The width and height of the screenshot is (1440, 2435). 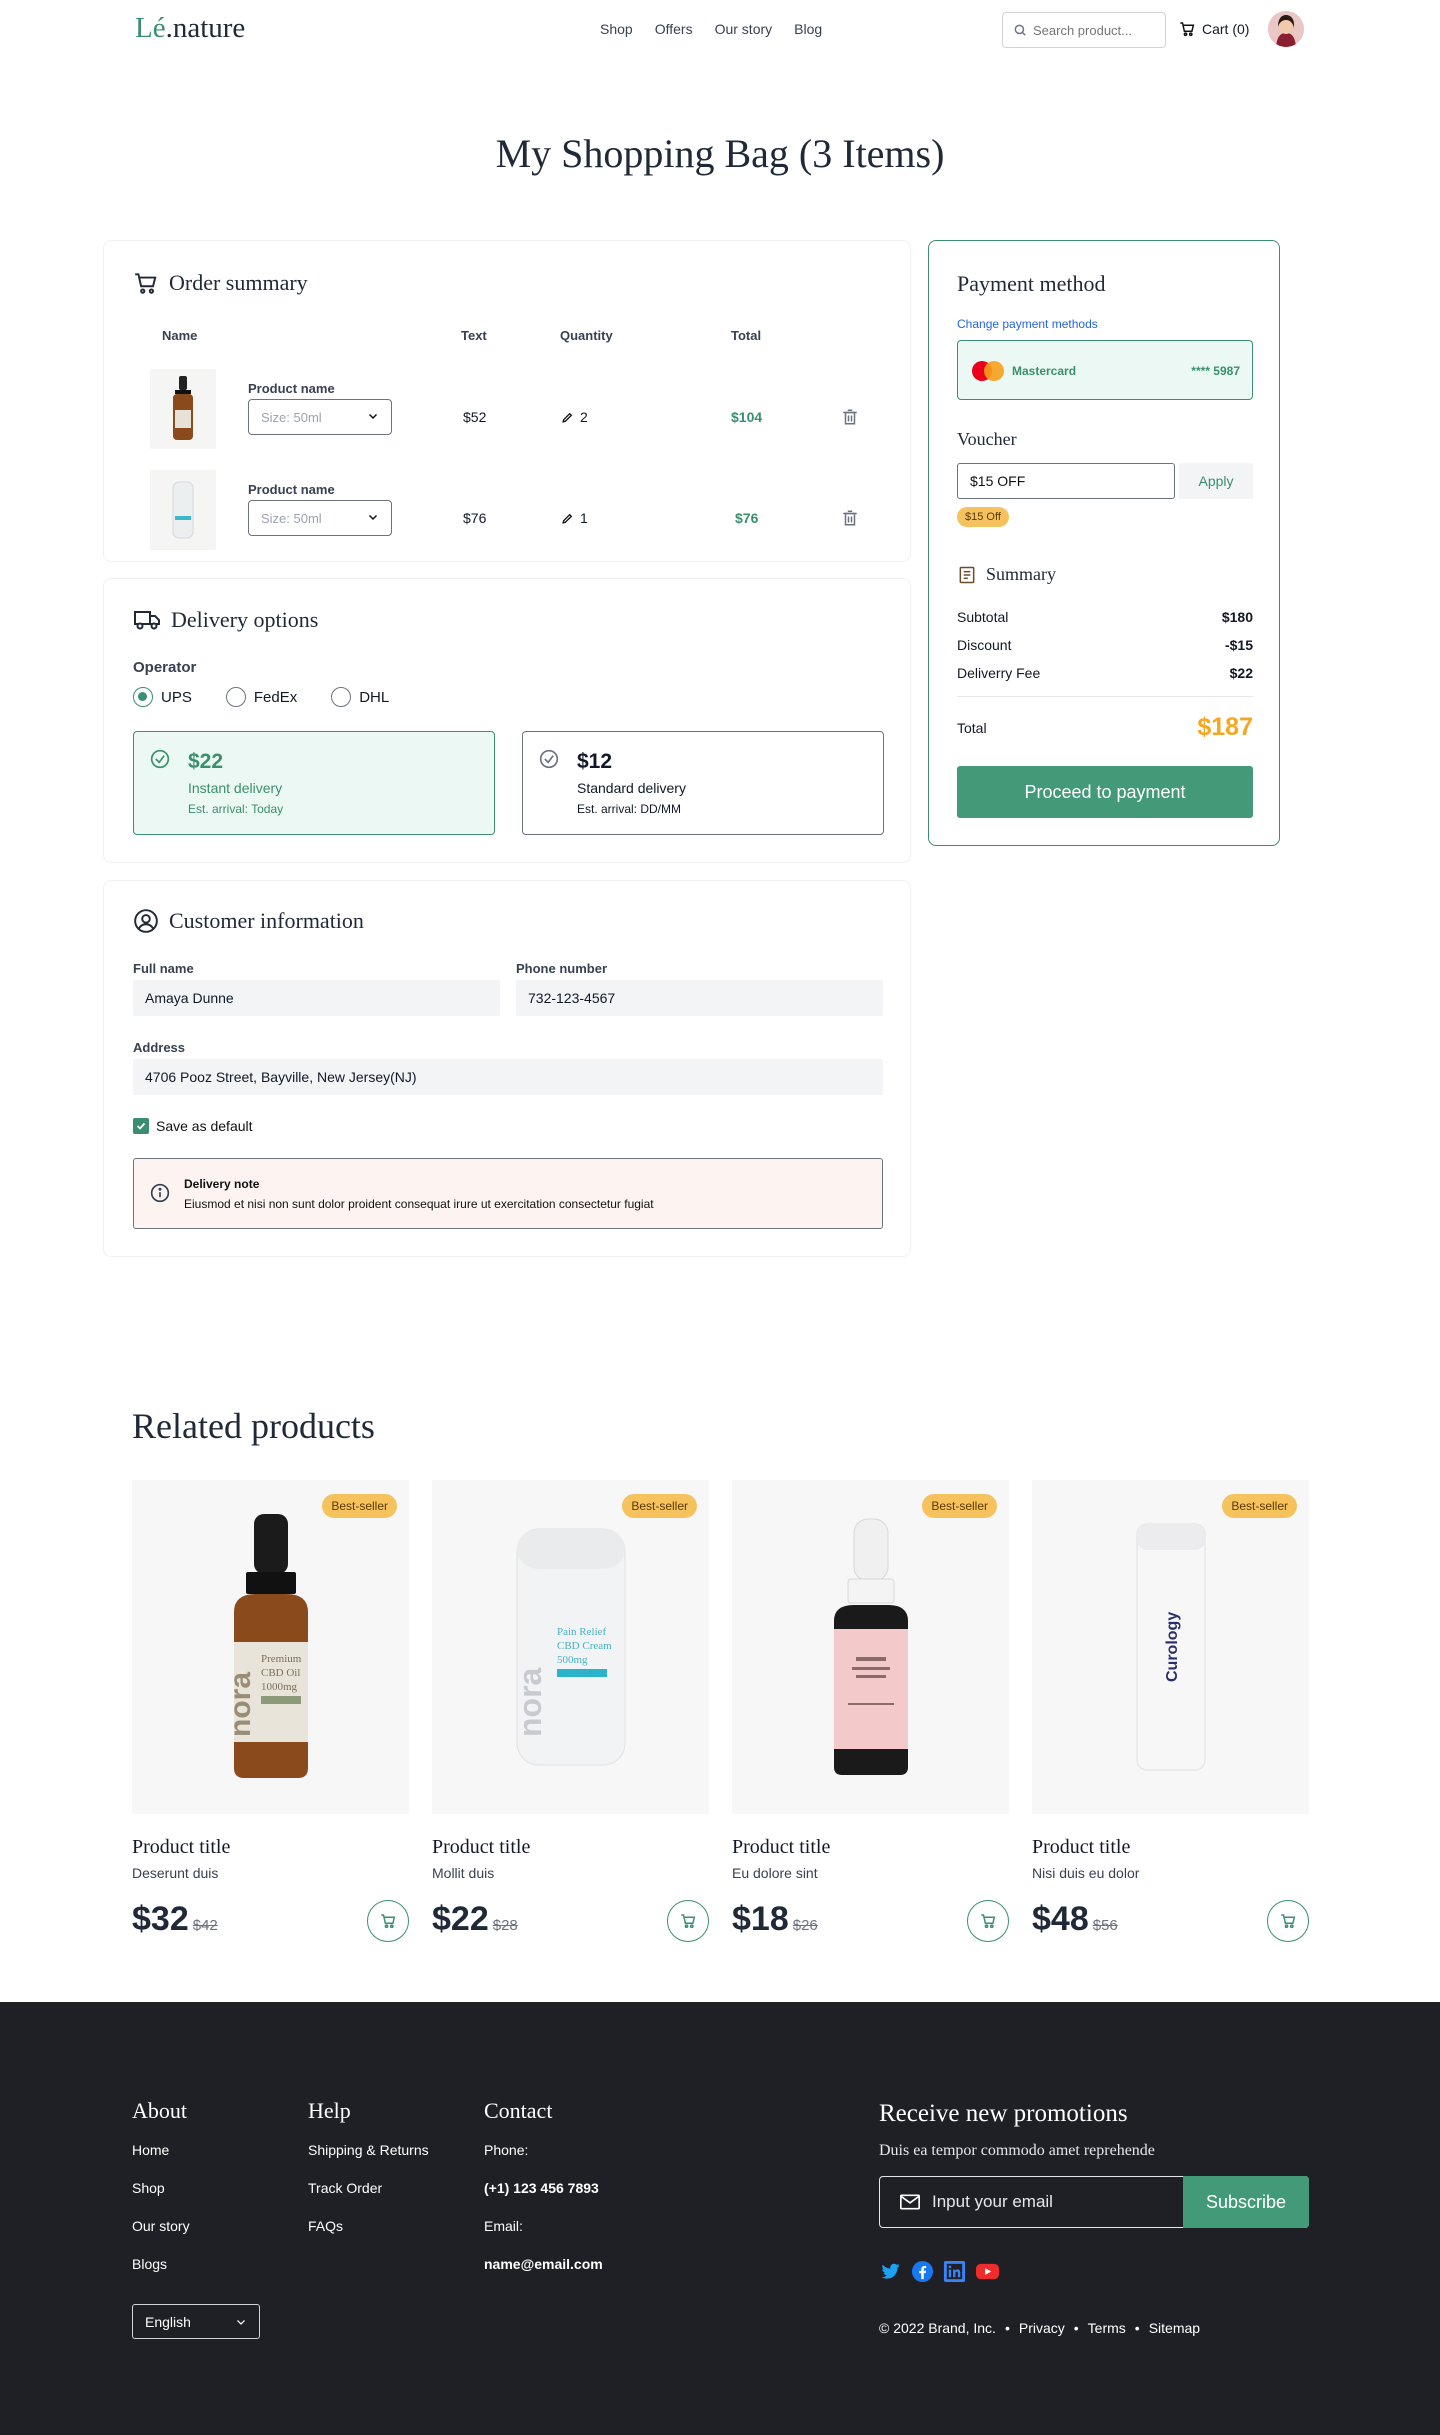 What do you see at coordinates (190, 28) in the screenshot?
I see `brand-logo: Lé.nature` at bounding box center [190, 28].